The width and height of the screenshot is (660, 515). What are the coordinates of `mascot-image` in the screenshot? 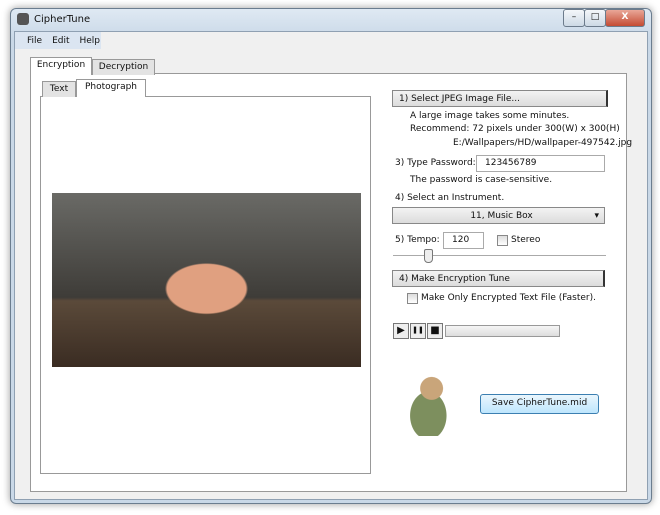 It's located at (425, 402).